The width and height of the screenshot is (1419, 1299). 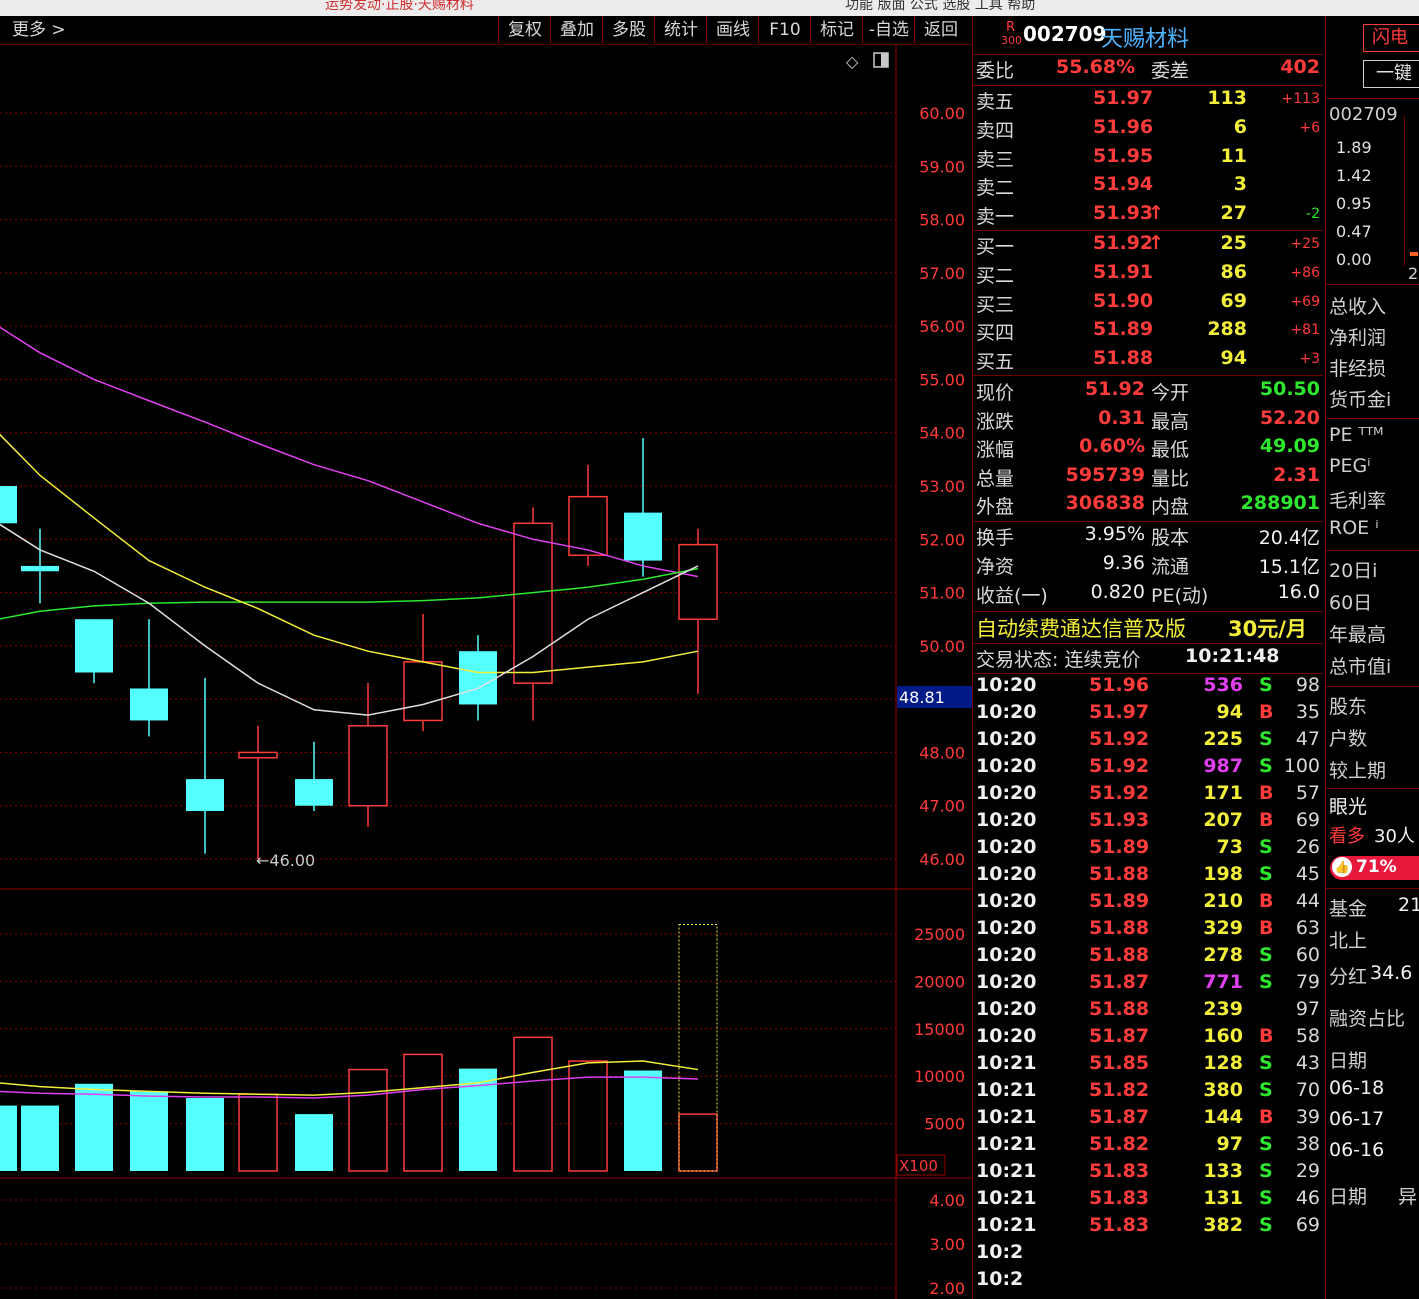 What do you see at coordinates (1123, 213) in the screenshot?
I see `ask-price: 51.93` at bounding box center [1123, 213].